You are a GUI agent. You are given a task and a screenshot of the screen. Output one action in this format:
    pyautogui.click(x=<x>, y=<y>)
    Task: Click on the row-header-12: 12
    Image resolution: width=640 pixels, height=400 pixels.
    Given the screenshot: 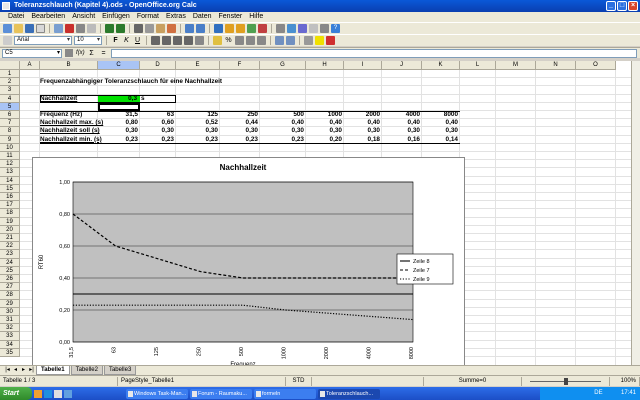 What is the action you would take?
    pyautogui.click(x=10, y=164)
    